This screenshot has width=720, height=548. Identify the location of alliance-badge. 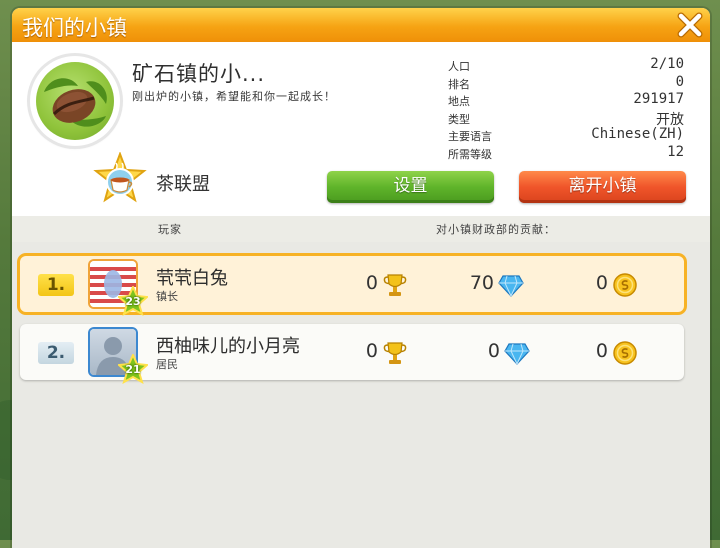
(120, 179).